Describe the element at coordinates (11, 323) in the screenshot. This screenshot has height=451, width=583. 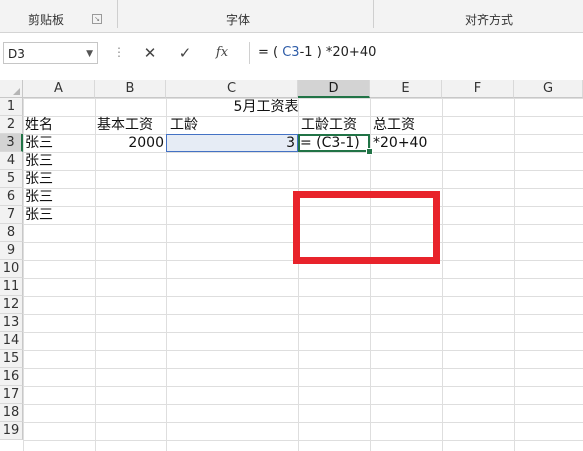
I see `row-header: 13` at that location.